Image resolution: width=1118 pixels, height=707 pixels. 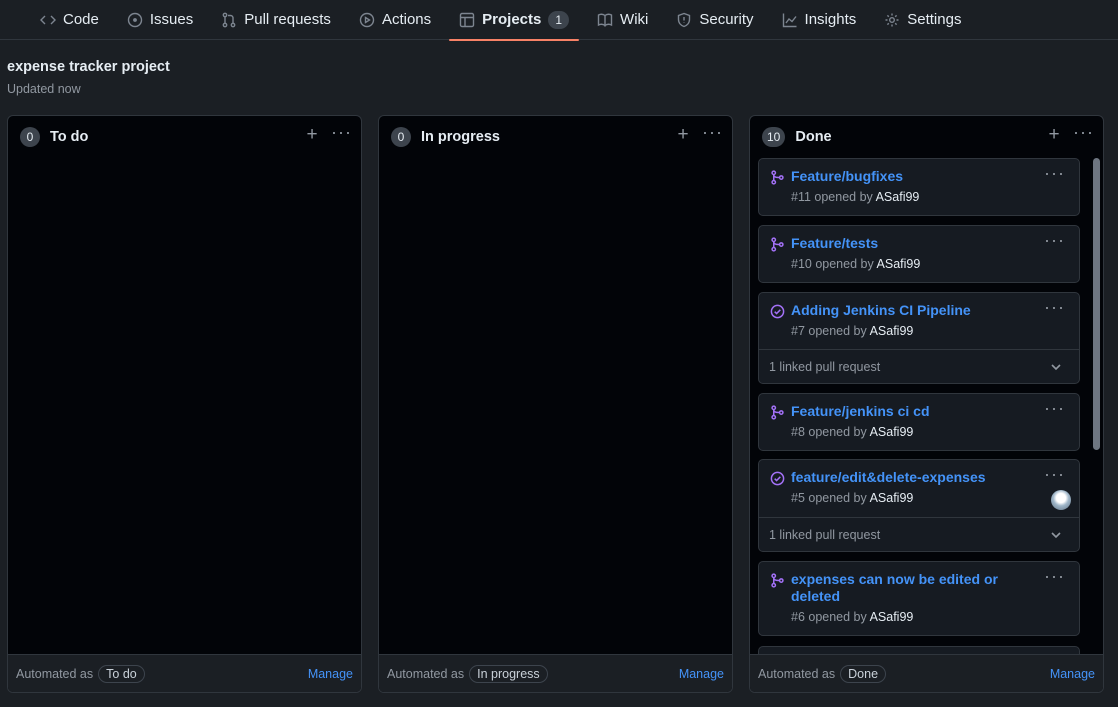 I want to click on card-title: feature/edit&delete-expenses, so click(x=911, y=477).